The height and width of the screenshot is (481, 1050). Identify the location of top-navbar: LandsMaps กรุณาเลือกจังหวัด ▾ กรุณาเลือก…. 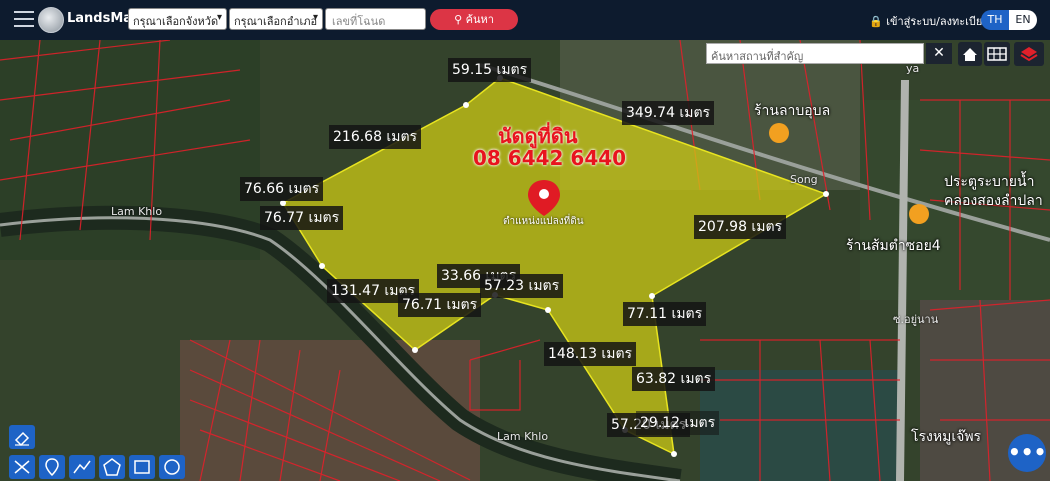
(525, 20).